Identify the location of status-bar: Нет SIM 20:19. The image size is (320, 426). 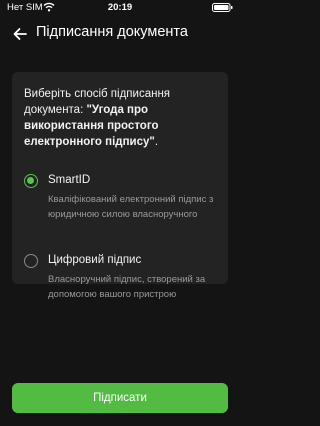
(120, 8).